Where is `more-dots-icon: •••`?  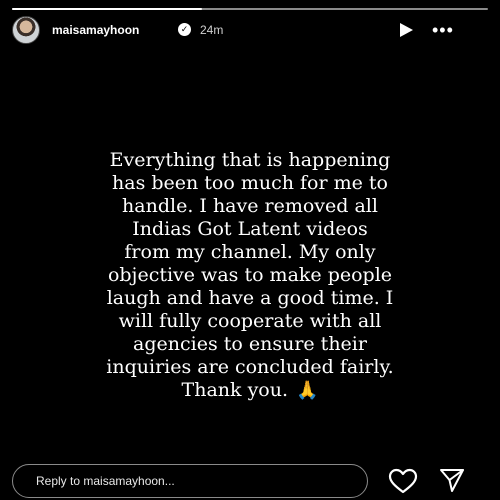
more-dots-icon: ••• is located at coordinates (447, 30).